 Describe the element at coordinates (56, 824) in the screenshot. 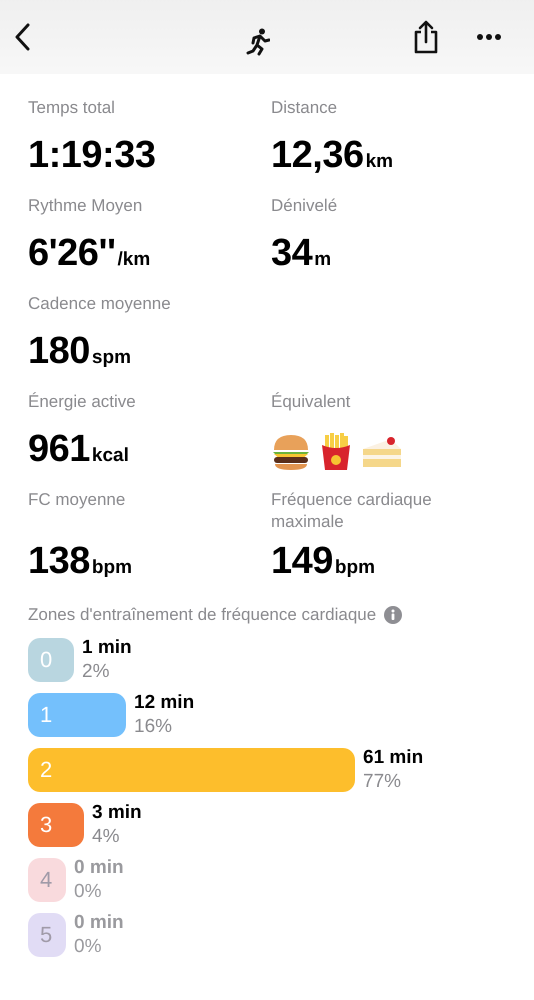

I see `zone-bar: 3` at that location.